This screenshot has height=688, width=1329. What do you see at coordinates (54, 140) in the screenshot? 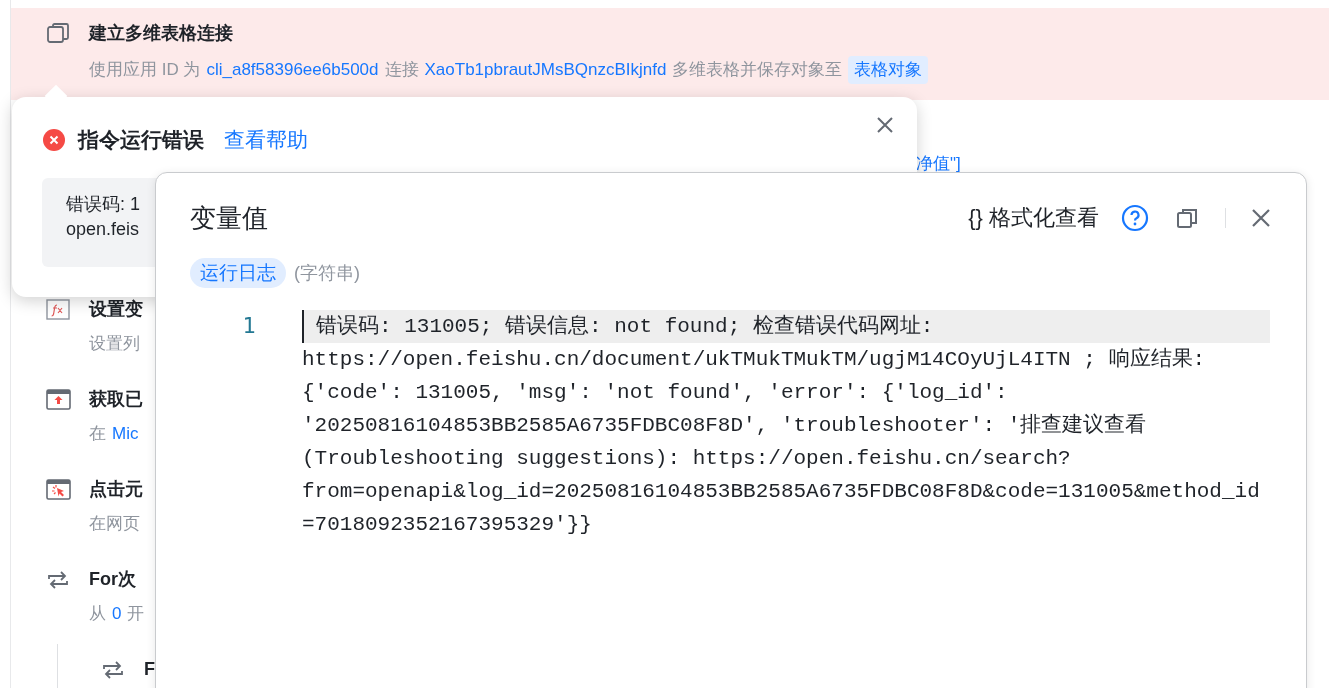
I see `error-icon` at bounding box center [54, 140].